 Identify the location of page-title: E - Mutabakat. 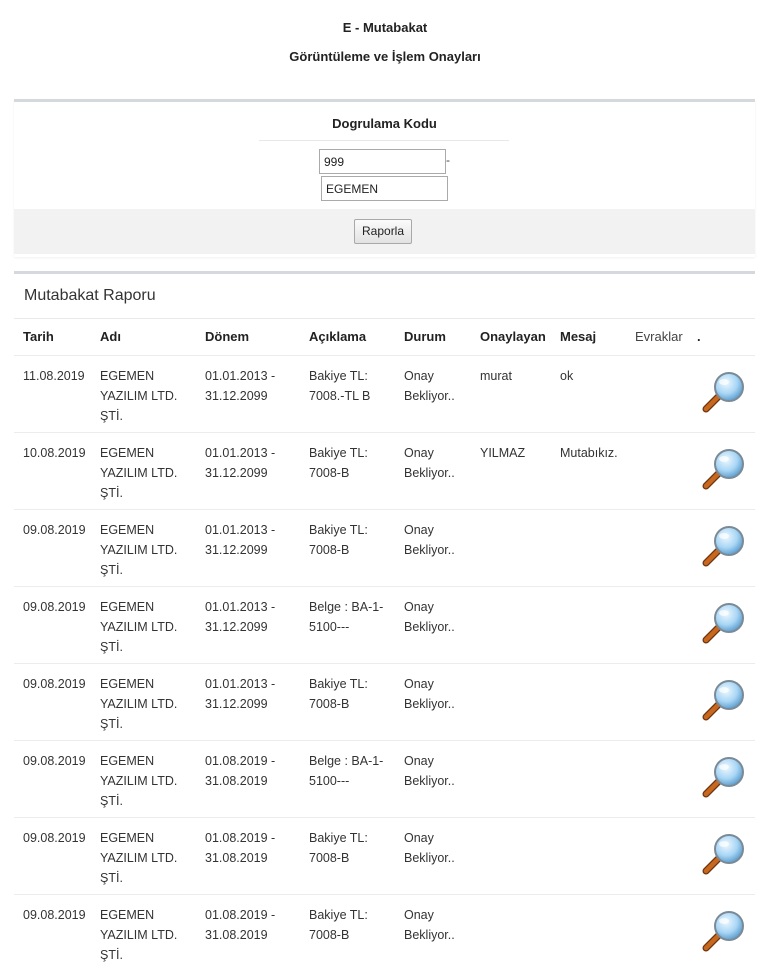
(385, 27).